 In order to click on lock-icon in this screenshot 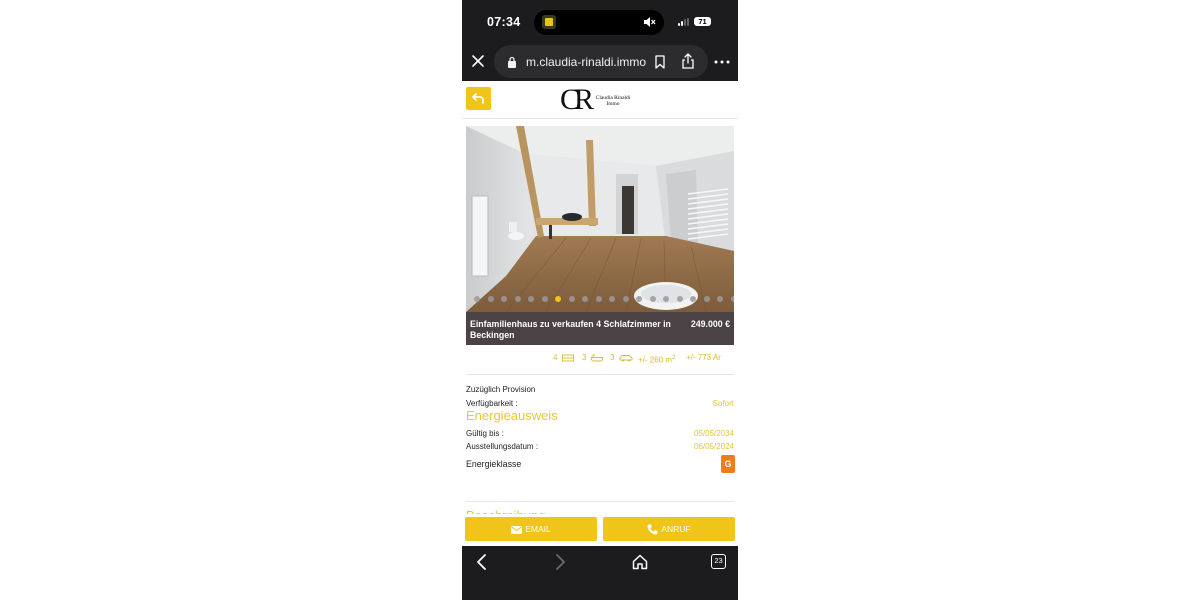, I will do `click(512, 62)`.